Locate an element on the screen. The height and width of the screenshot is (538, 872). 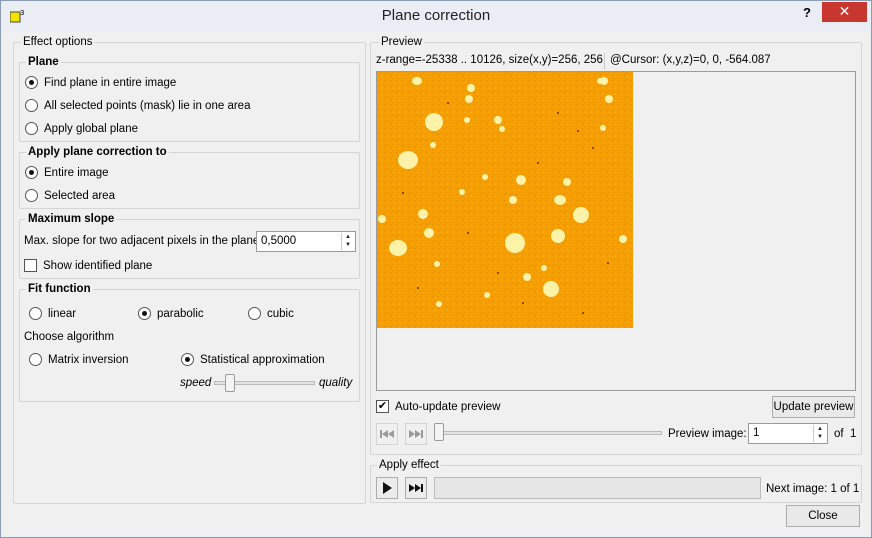
max-slope-label: Maximum slope is located at coordinates (71, 219).